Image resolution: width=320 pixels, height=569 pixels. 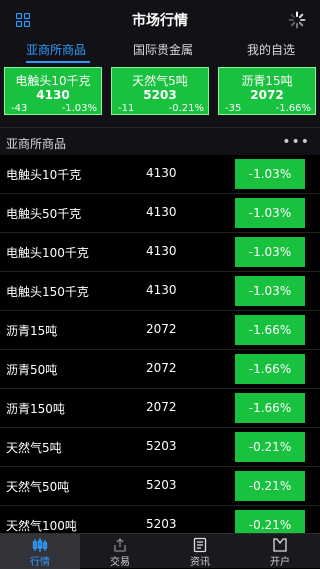 I want to click on card-name: 沥青15吨, so click(x=267, y=81).